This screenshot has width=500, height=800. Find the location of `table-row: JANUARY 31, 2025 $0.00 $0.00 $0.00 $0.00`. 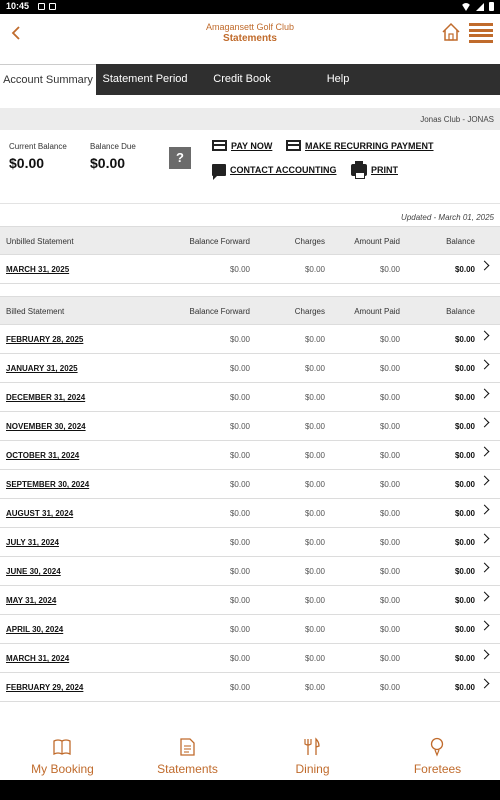

table-row: JANUARY 31, 2025 $0.00 $0.00 $0.00 $0.00 is located at coordinates (250, 368).